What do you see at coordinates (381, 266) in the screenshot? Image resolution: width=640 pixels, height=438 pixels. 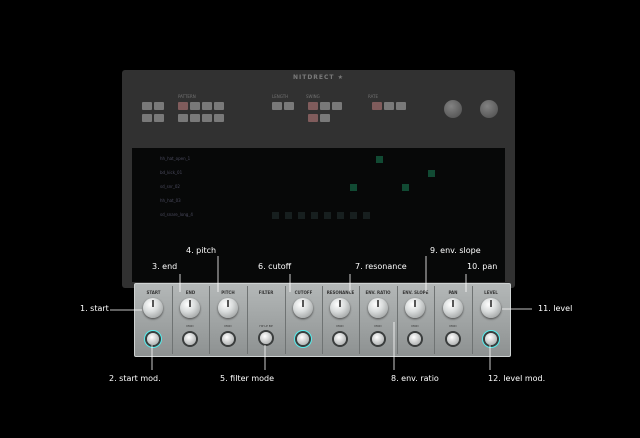 I see `annotation-resonance: 7. resonance` at bounding box center [381, 266].